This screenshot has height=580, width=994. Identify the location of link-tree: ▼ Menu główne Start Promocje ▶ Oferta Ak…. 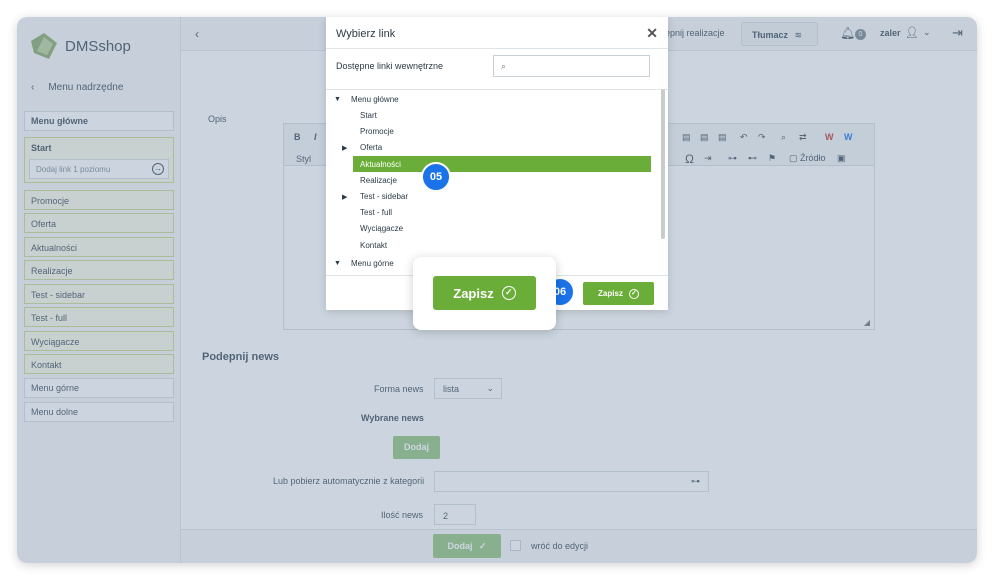
(497, 182).